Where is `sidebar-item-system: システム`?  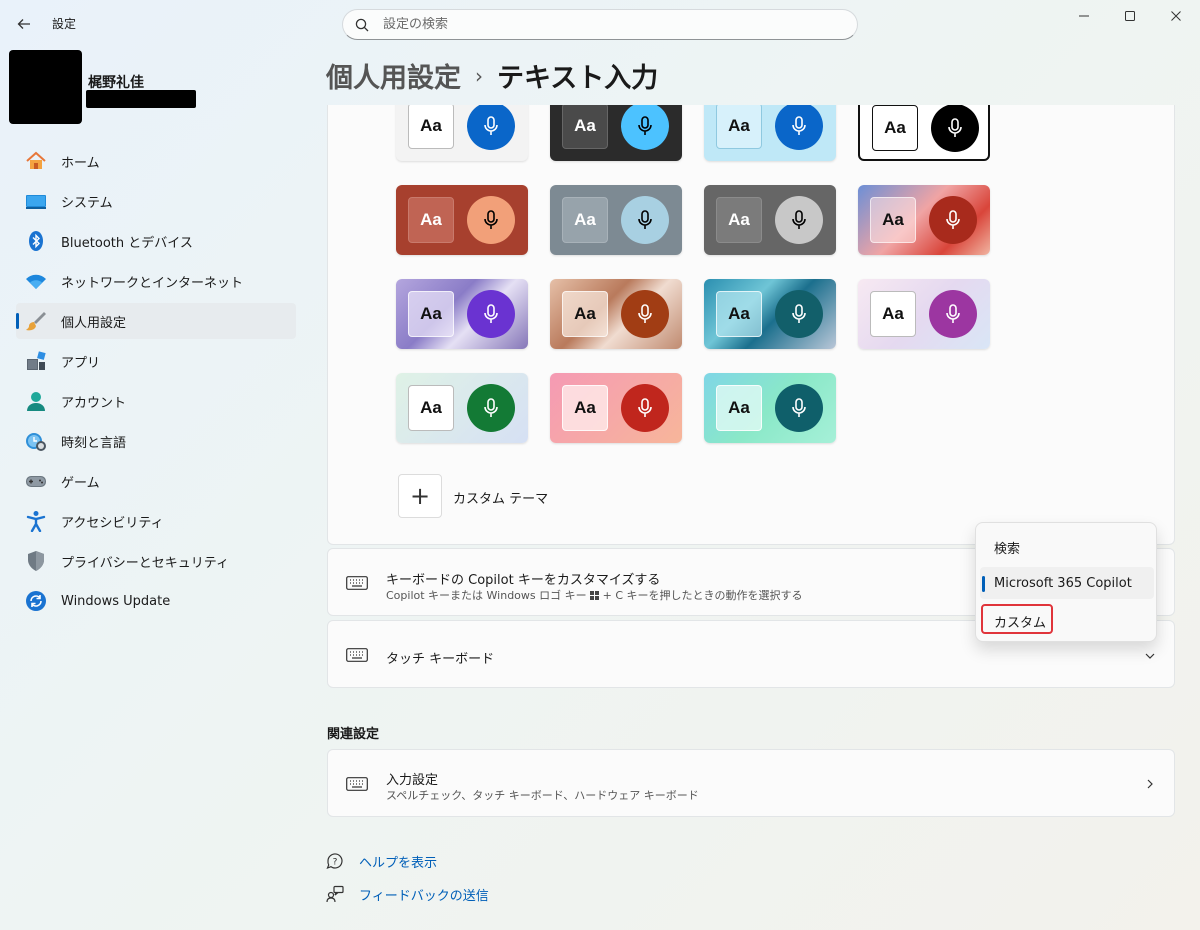 sidebar-item-system: システム is located at coordinates (156, 201).